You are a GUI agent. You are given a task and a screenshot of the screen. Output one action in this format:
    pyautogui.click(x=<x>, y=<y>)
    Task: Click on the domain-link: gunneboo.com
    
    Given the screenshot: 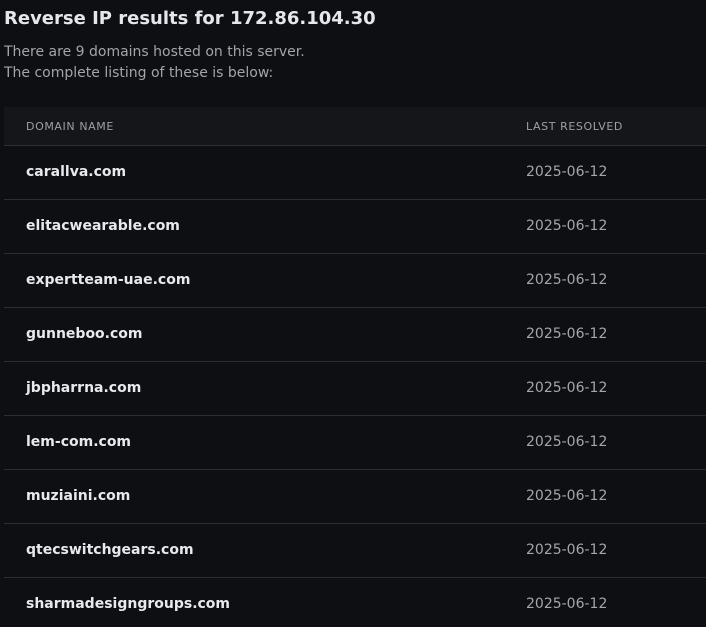 What is the action you would take?
    pyautogui.click(x=84, y=334)
    